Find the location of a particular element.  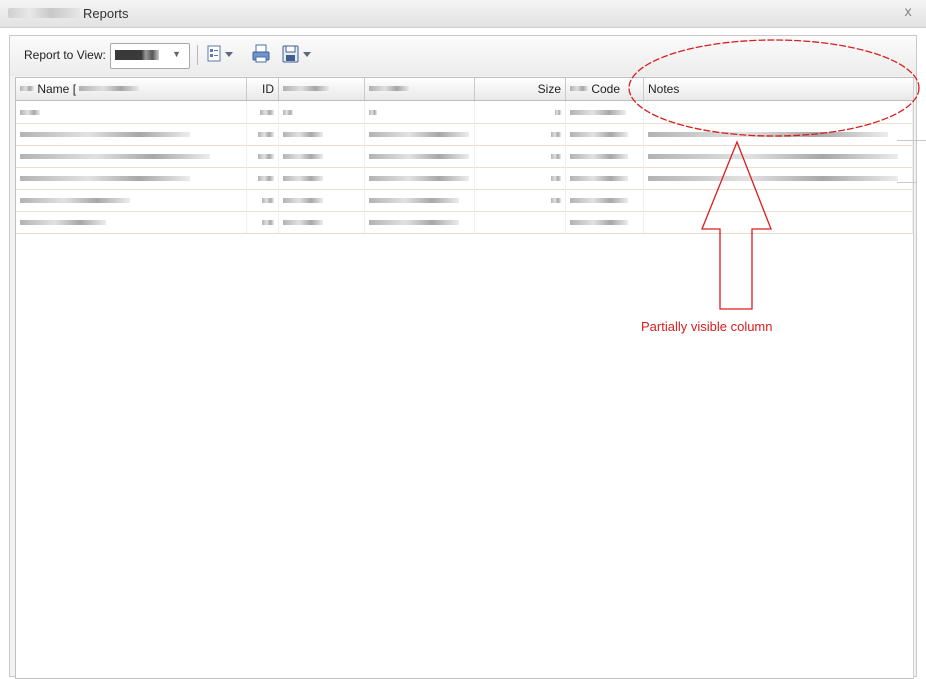

annotation-arrow-icon is located at coordinates (736, 225).